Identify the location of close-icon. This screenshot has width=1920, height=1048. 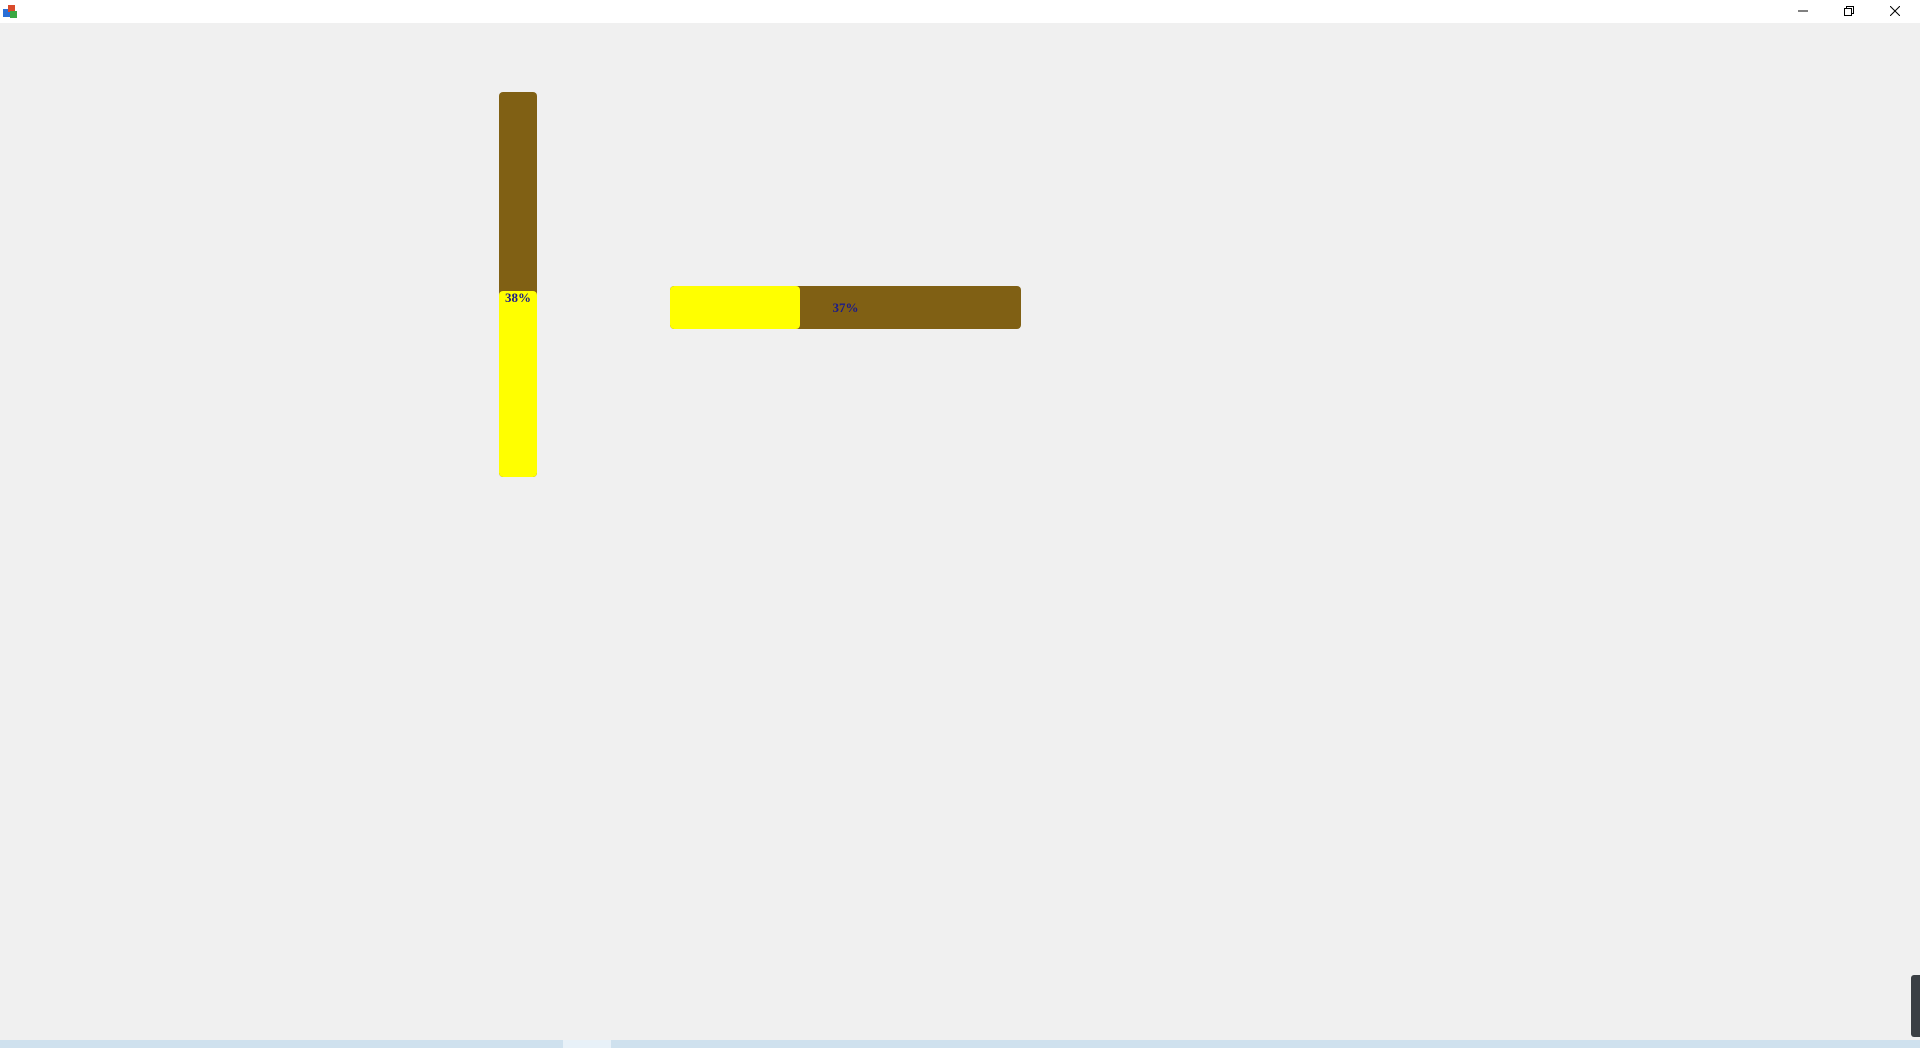
(1895, 11).